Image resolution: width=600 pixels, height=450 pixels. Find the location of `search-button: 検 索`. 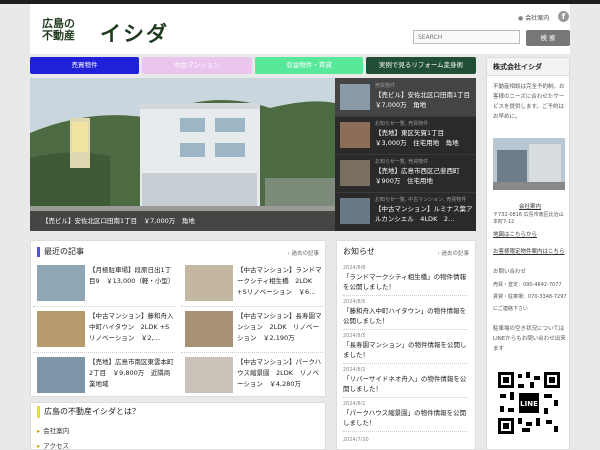

search-button: 検 索 is located at coordinates (548, 38).